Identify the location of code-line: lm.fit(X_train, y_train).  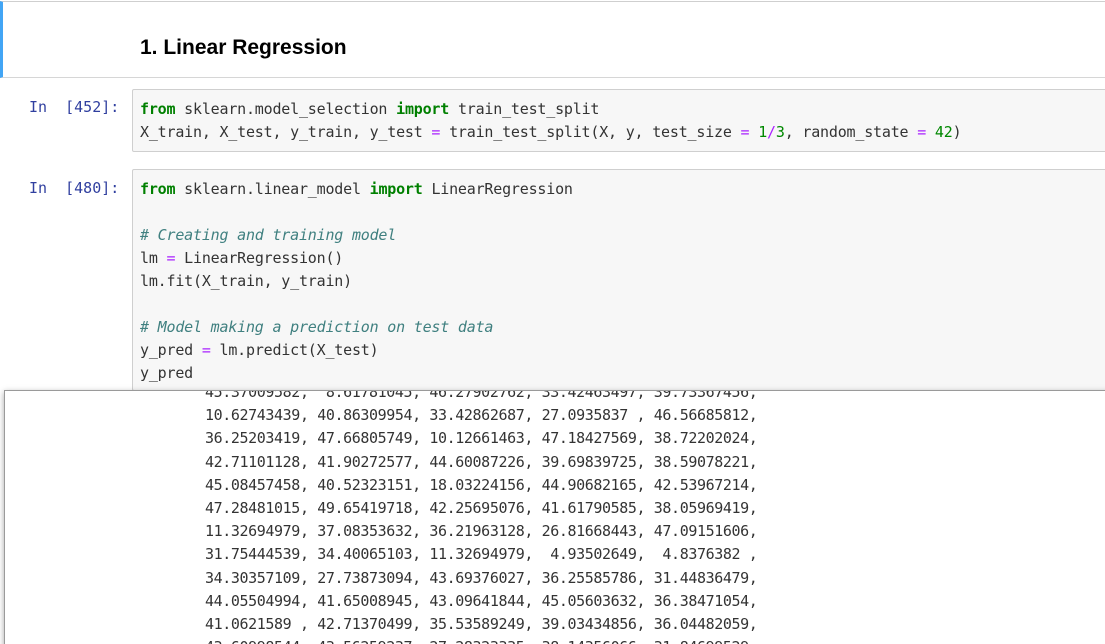
(622, 281).